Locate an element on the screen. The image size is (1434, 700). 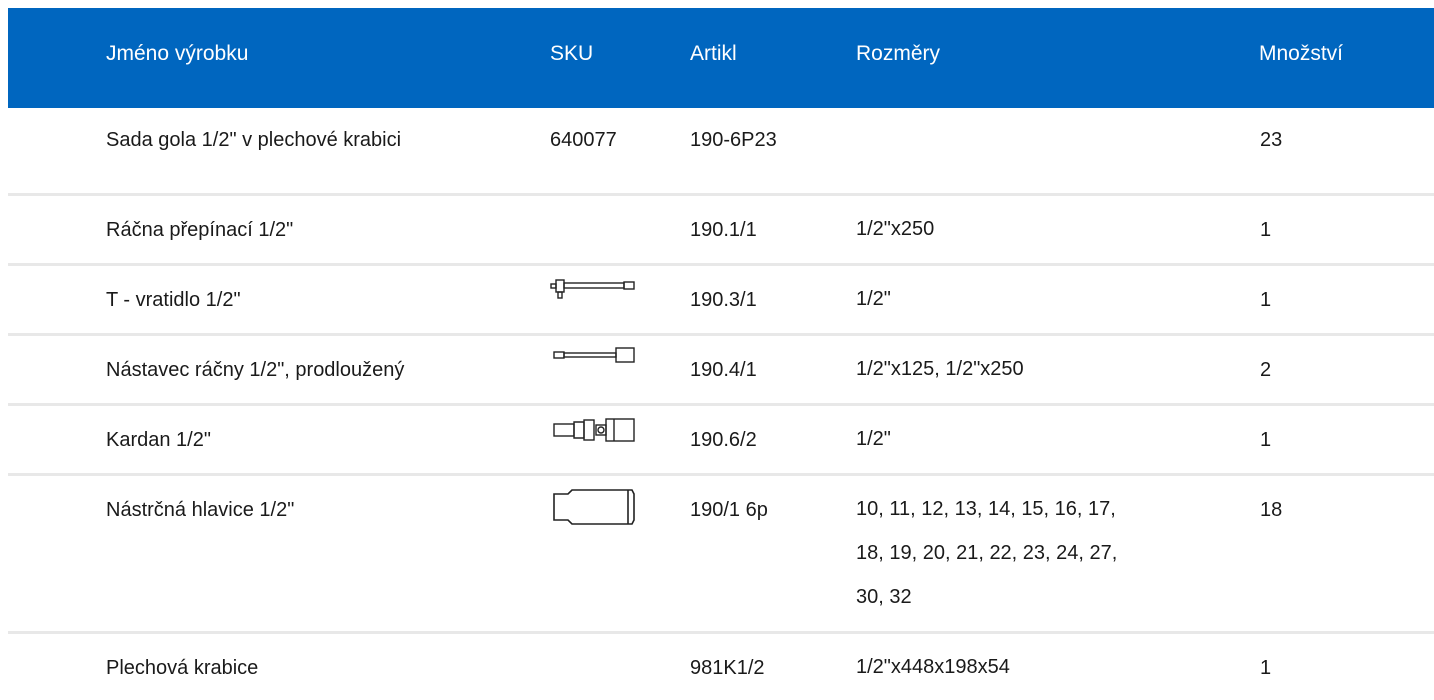
cell-qty: 2 is located at coordinates (1266, 370).